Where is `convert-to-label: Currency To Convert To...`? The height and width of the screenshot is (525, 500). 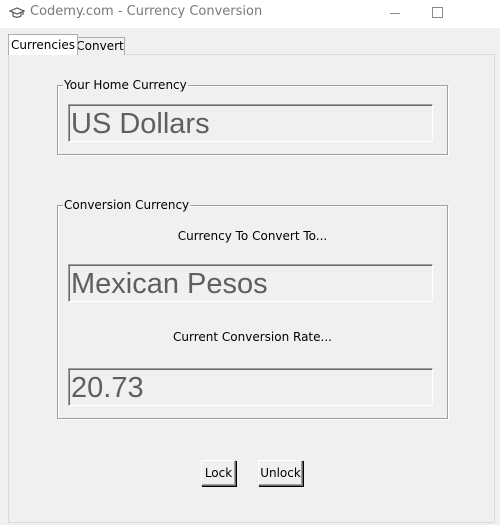
convert-to-label: Currency To Convert To... is located at coordinates (252, 236).